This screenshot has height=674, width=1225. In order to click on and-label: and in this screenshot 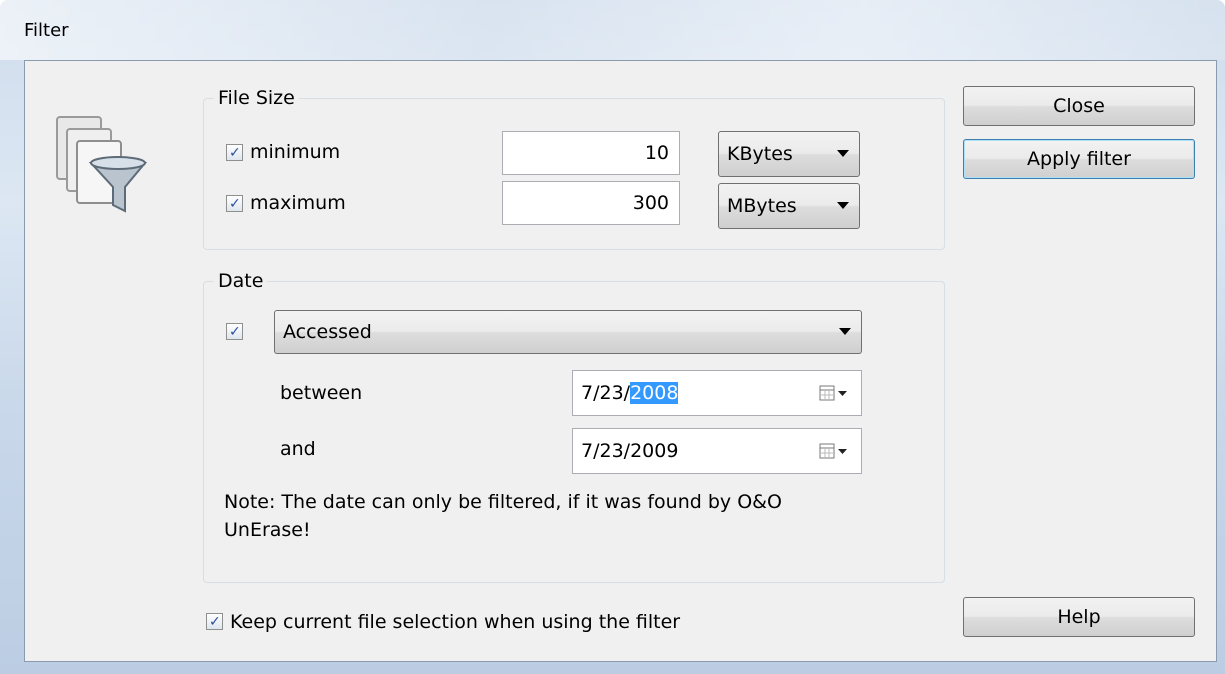, I will do `click(298, 449)`.